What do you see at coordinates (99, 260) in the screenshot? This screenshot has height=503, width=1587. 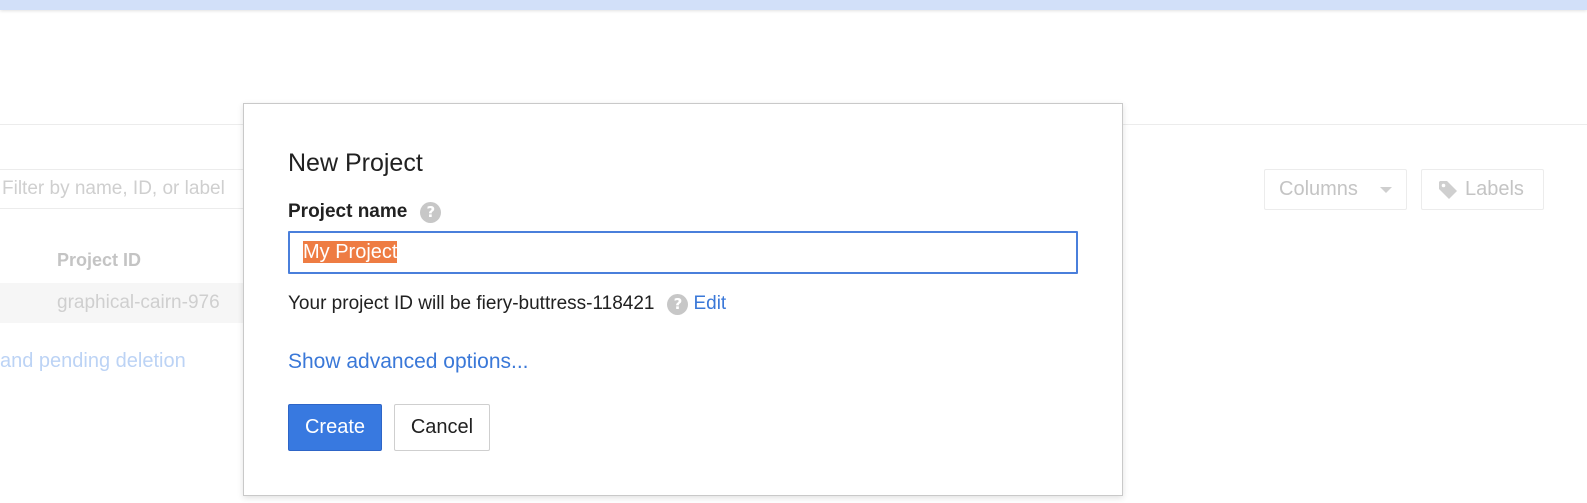 I see `column-header-project-id: Project ID` at bounding box center [99, 260].